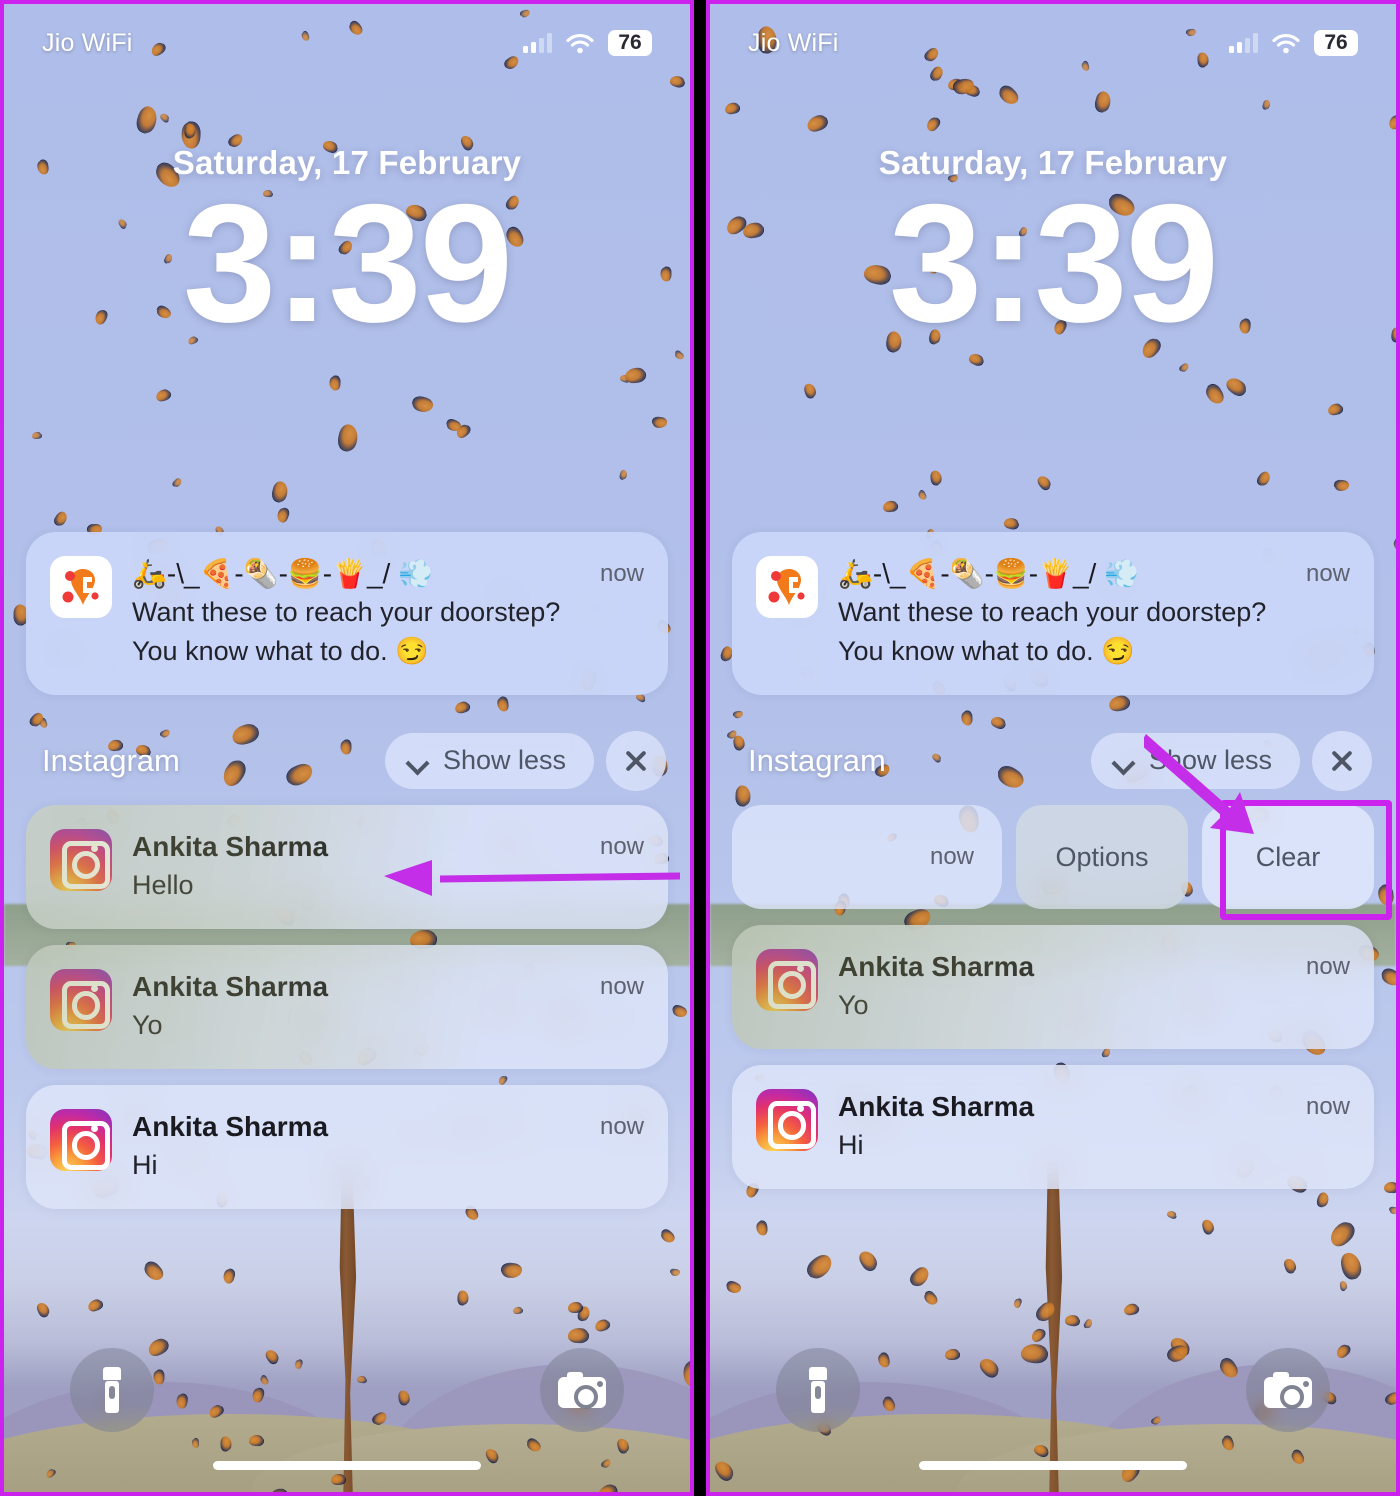  I want to click on notification-body: Hello, so click(163, 885).